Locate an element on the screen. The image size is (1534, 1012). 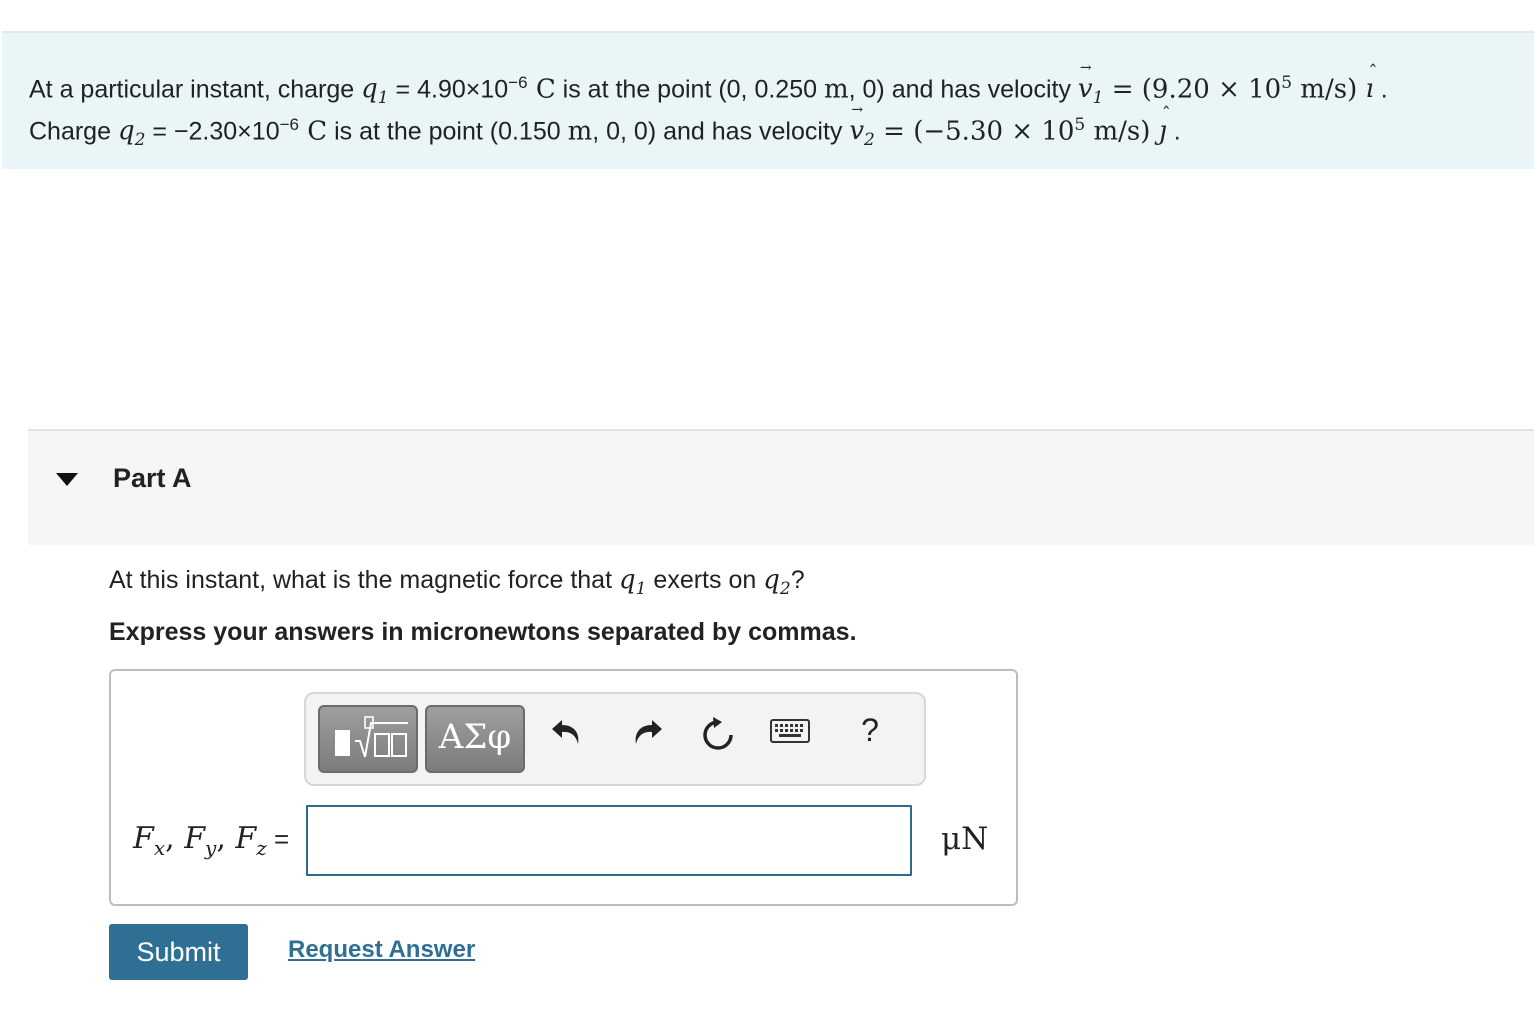
text: , 0, 0) and has velocity is located at coordinates (721, 131).